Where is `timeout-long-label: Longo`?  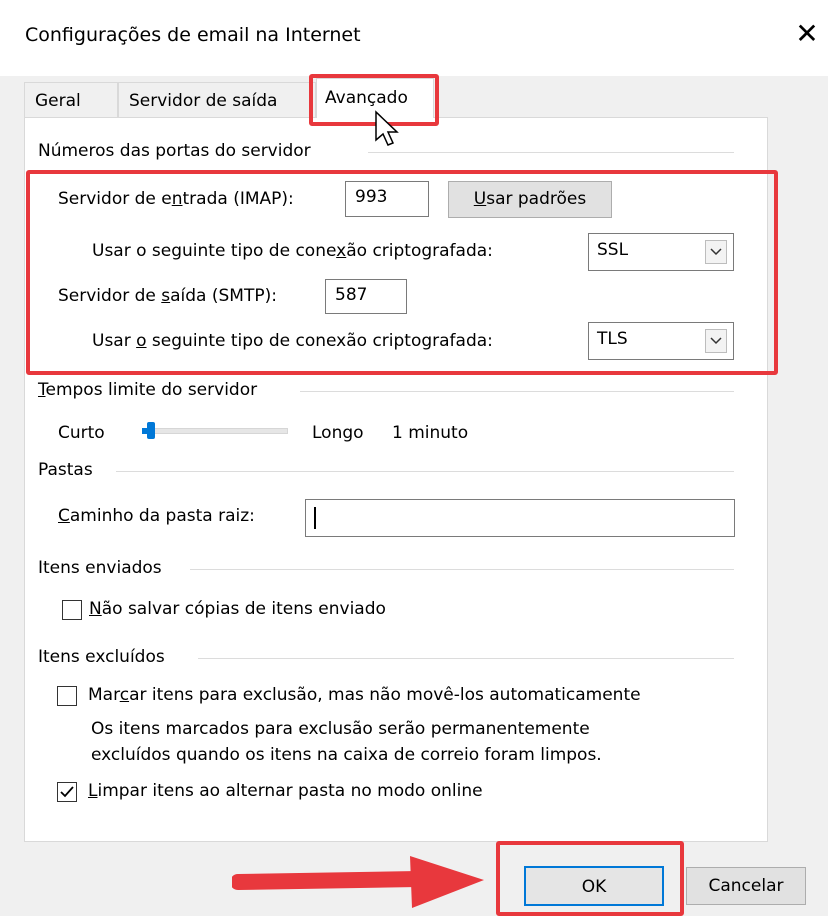 timeout-long-label: Longo is located at coordinates (338, 433).